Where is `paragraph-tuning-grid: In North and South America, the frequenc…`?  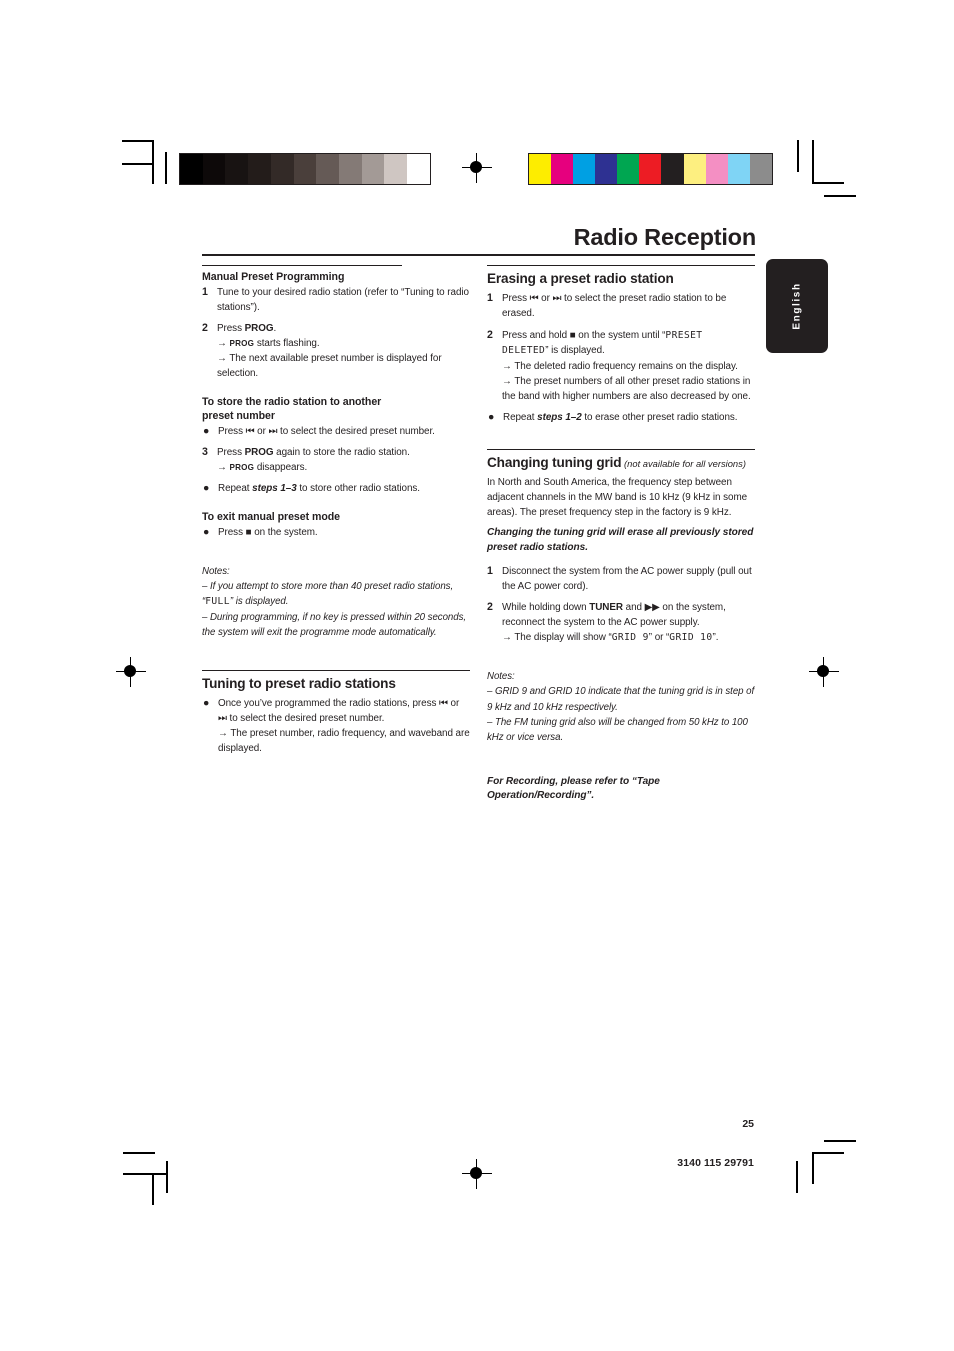
paragraph-tuning-grid: In North and South America, the frequenc… is located at coordinates (617, 498).